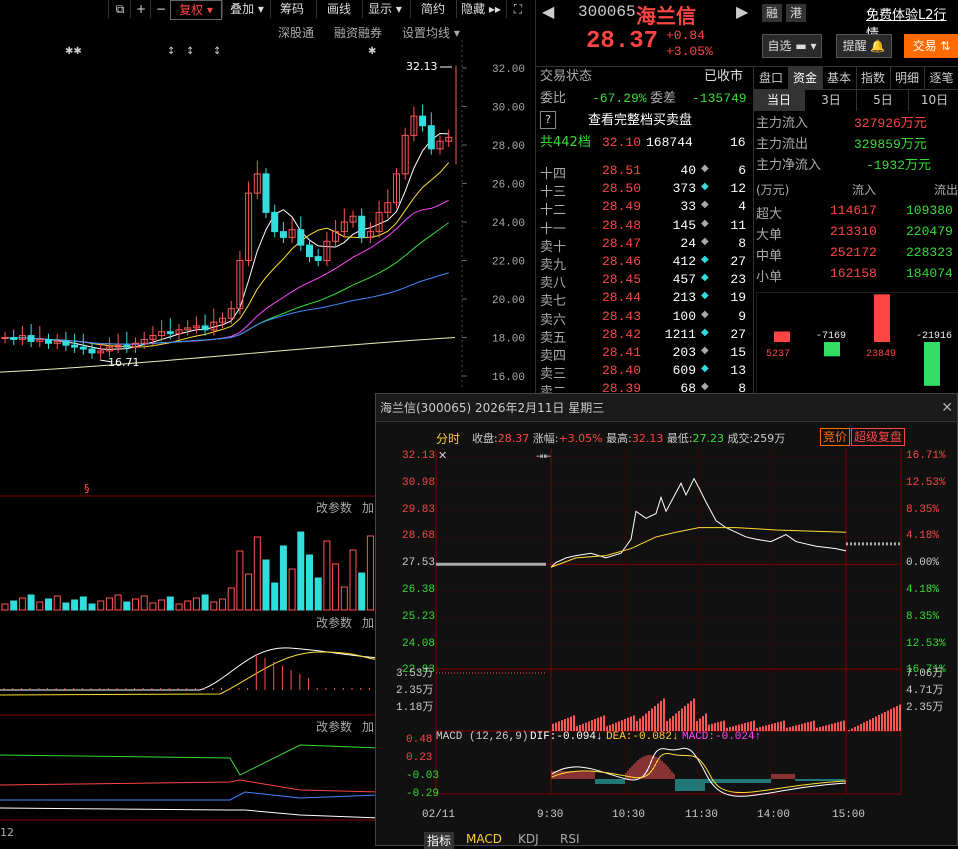  Describe the element at coordinates (873, 78) in the screenshot. I see `tab-index: 指数` at that location.